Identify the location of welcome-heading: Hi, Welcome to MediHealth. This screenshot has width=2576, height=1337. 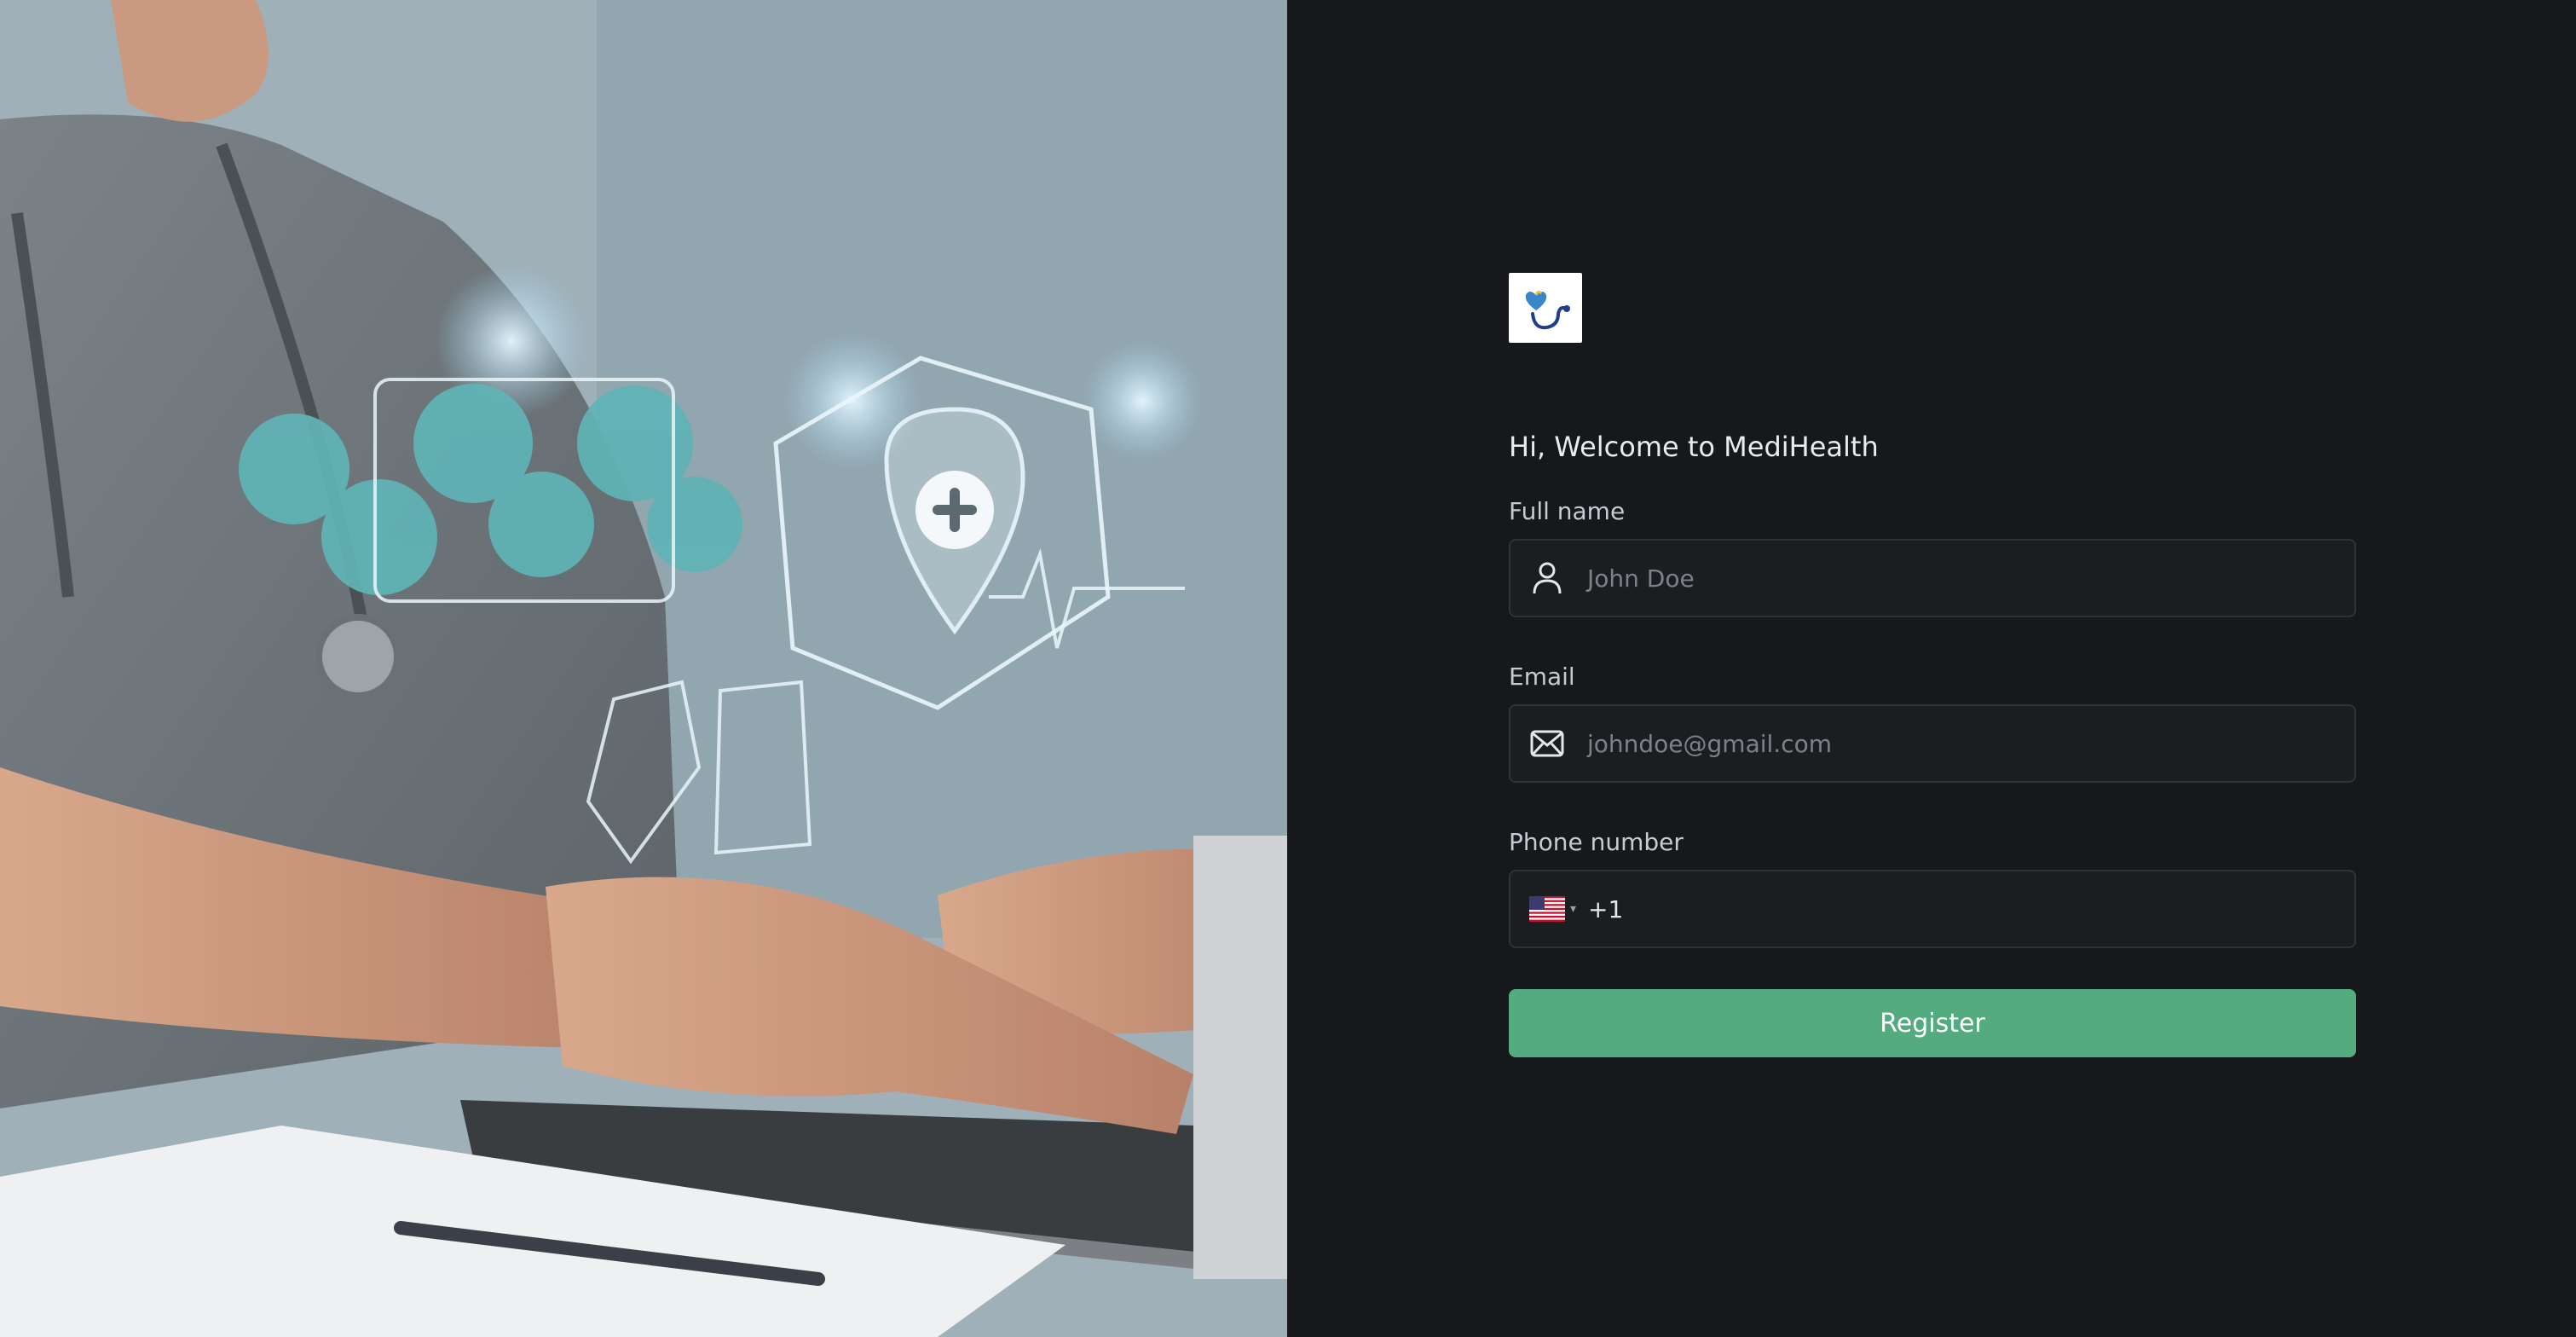
(1694, 447).